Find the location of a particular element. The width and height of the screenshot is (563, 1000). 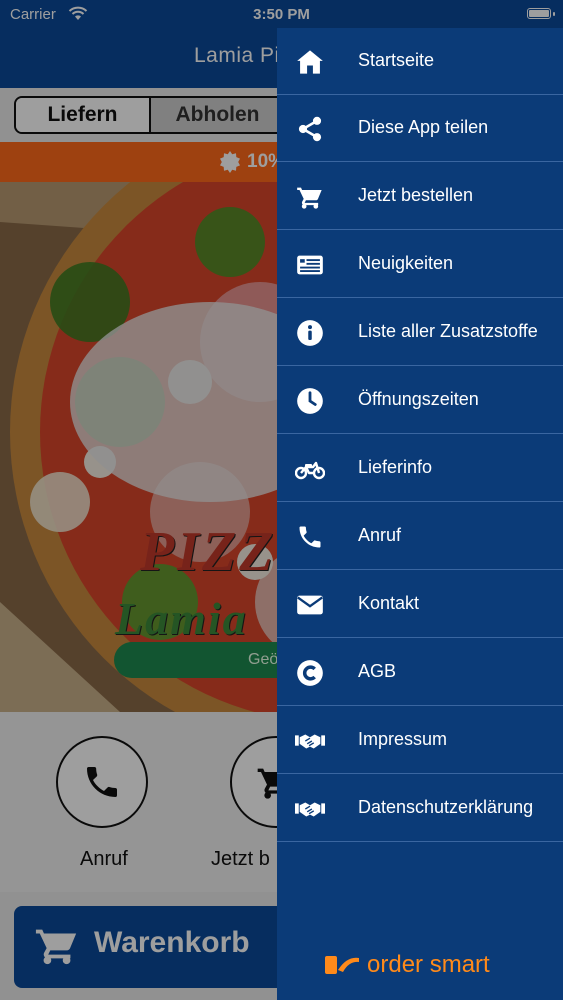

menu-label: AGB is located at coordinates (377, 671).